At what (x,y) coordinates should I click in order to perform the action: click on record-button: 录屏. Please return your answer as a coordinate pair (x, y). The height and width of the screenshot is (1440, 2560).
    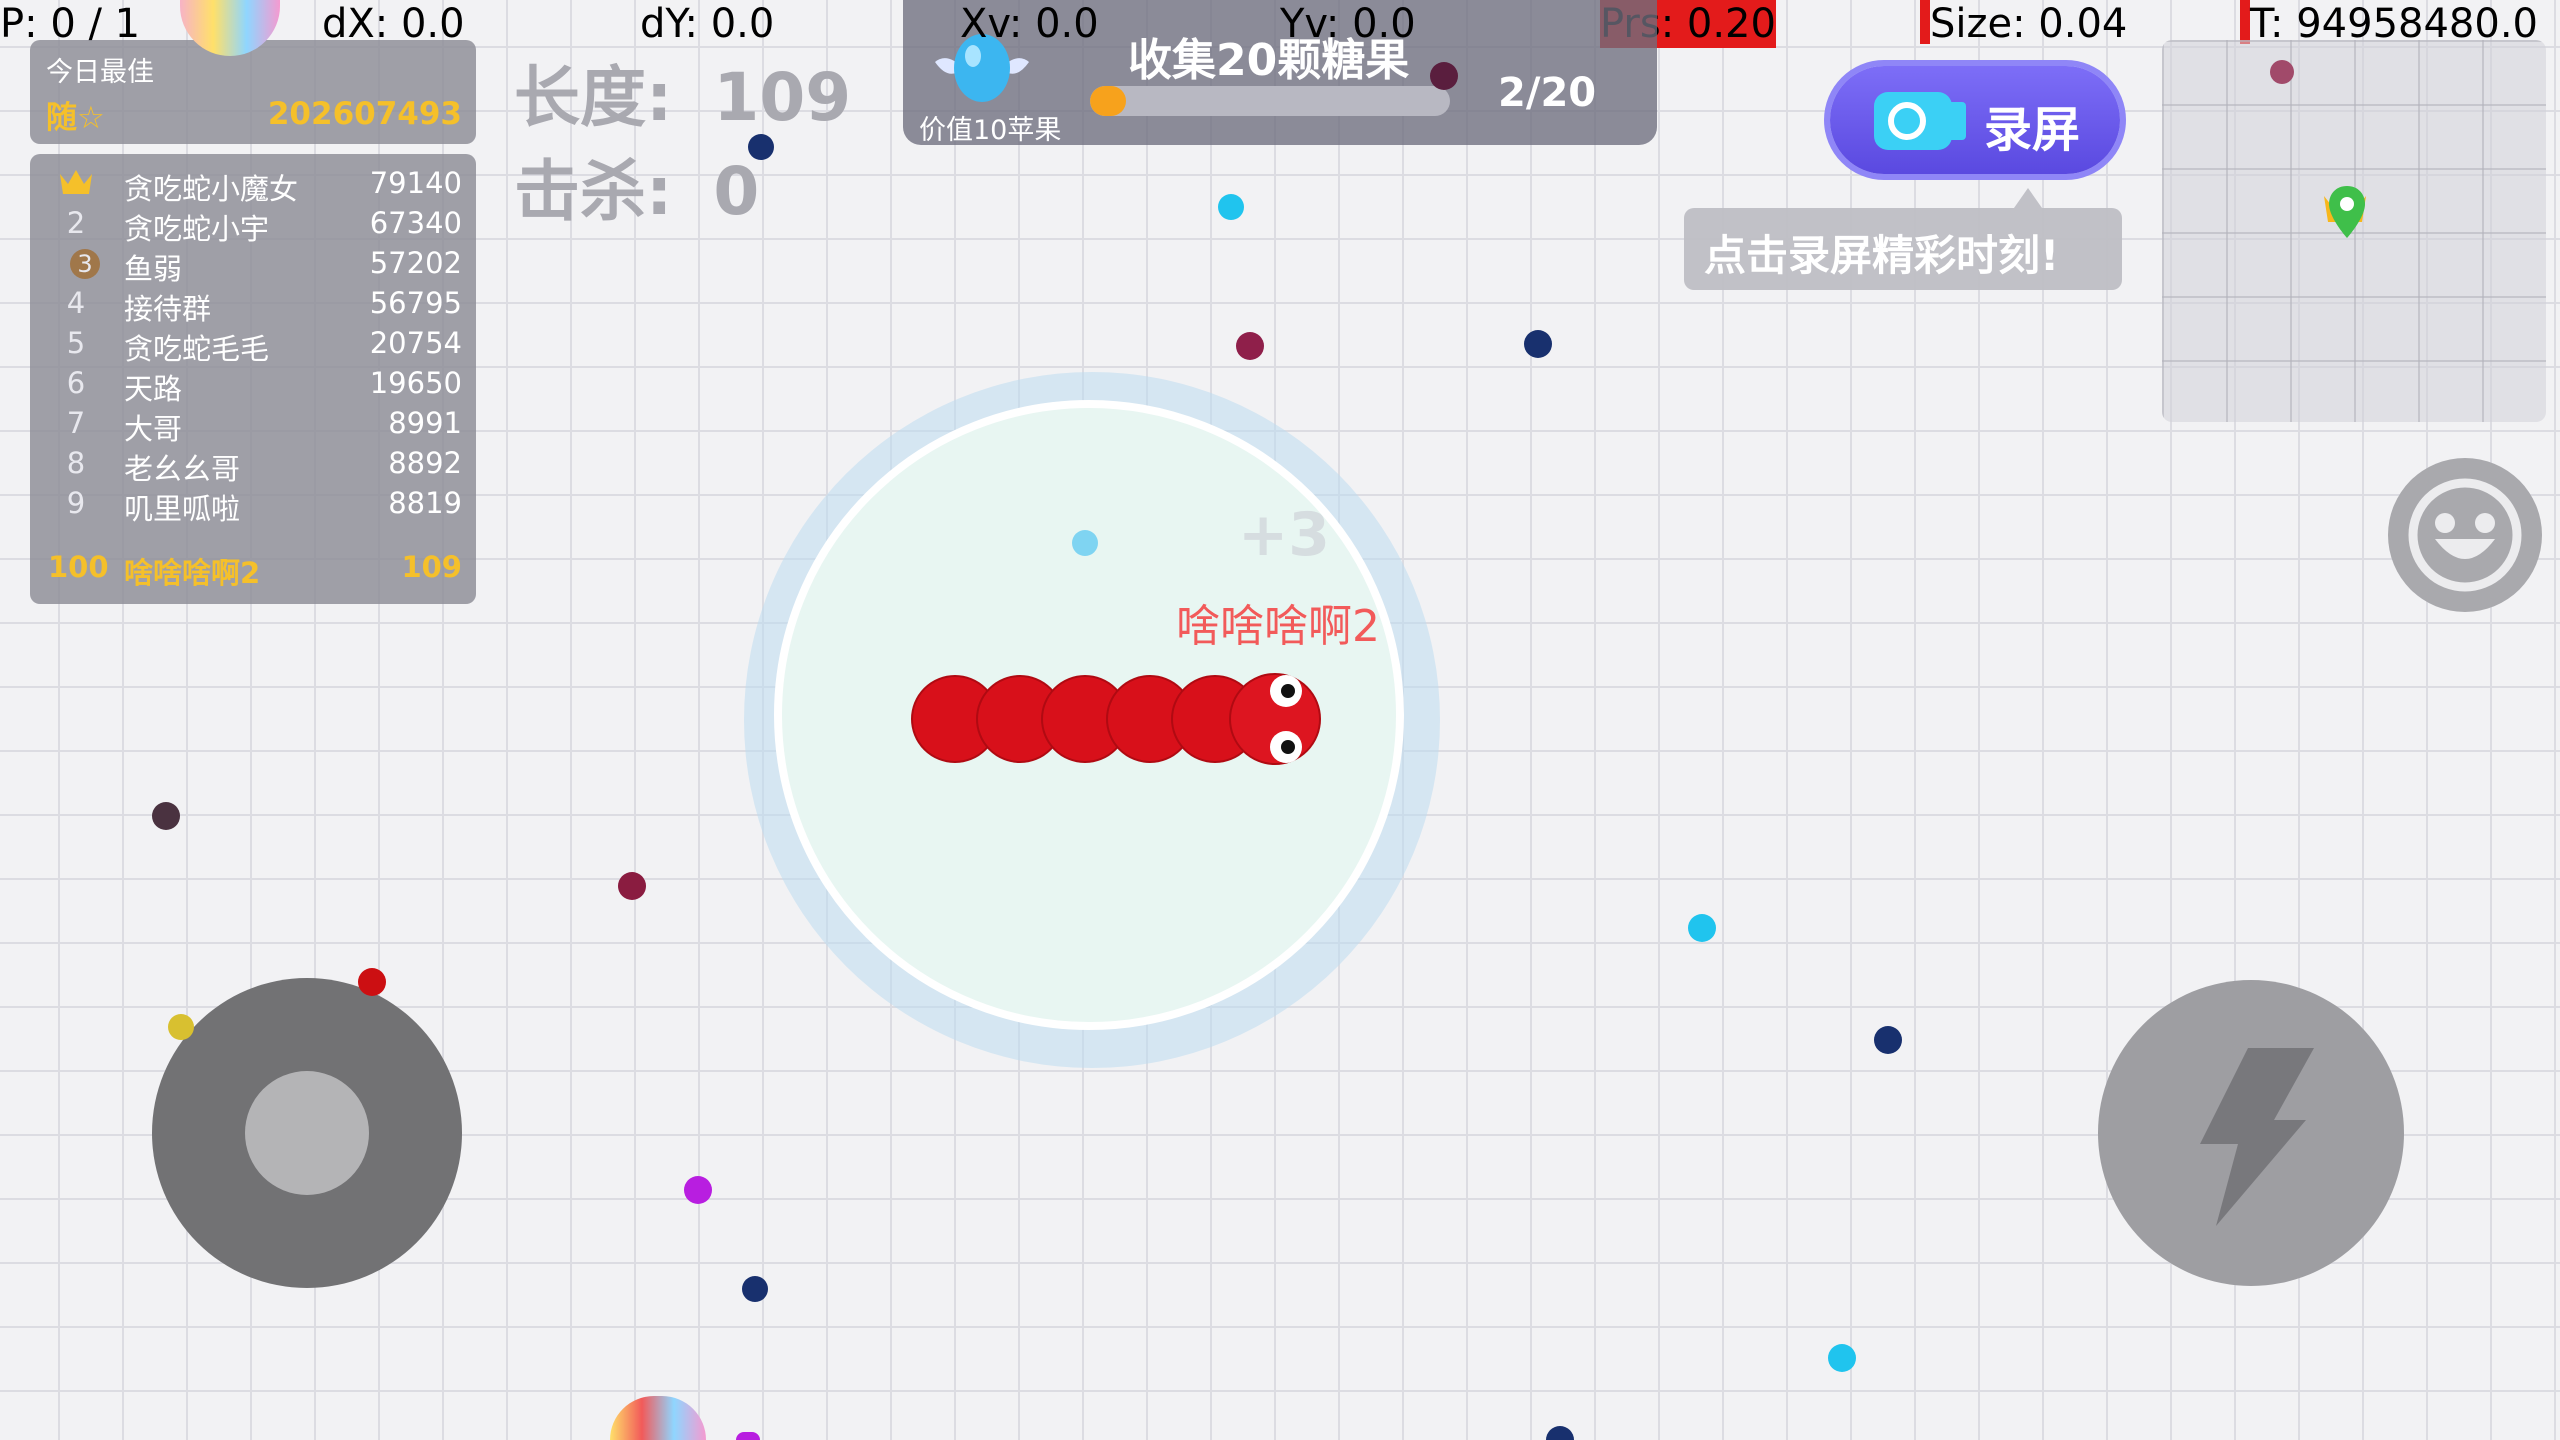
    Looking at the image, I should click on (1975, 120).